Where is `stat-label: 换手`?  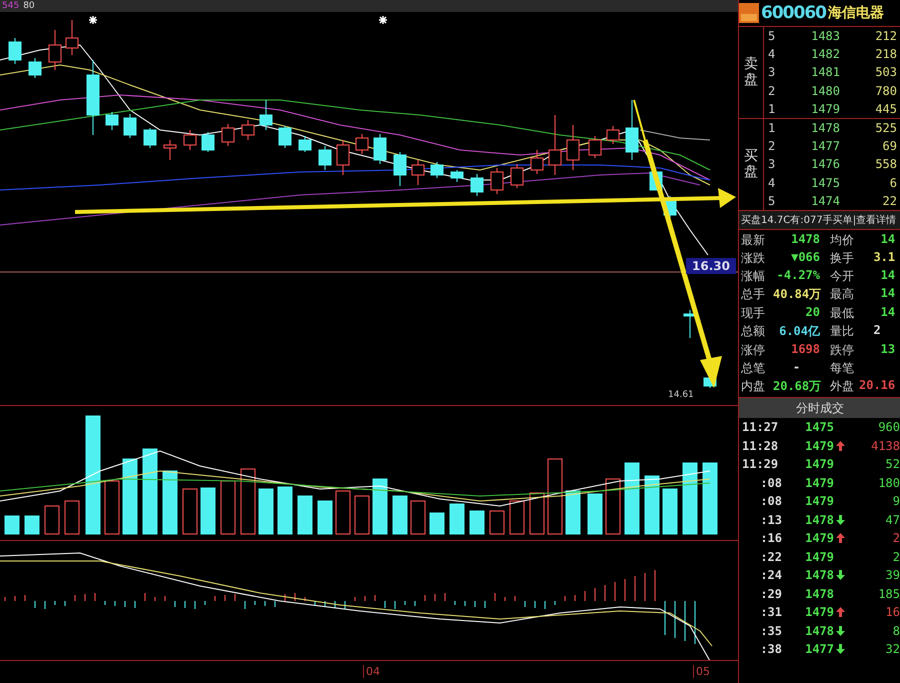 stat-label: 换手 is located at coordinates (842, 258).